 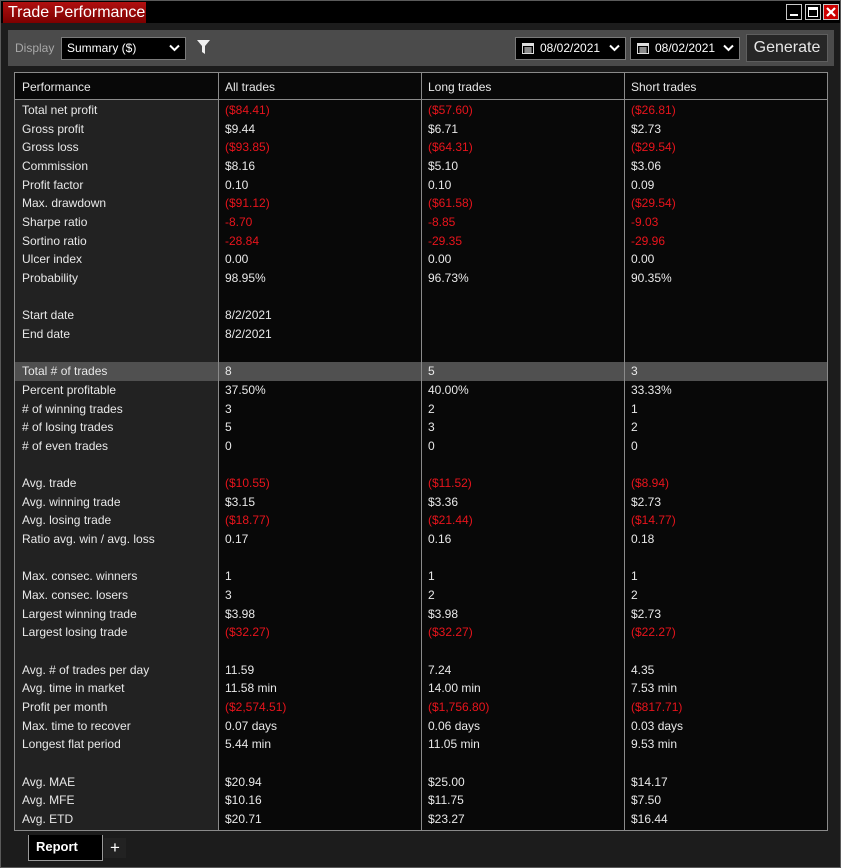 I want to click on row-label: Avg. MFE, so click(x=48, y=800).